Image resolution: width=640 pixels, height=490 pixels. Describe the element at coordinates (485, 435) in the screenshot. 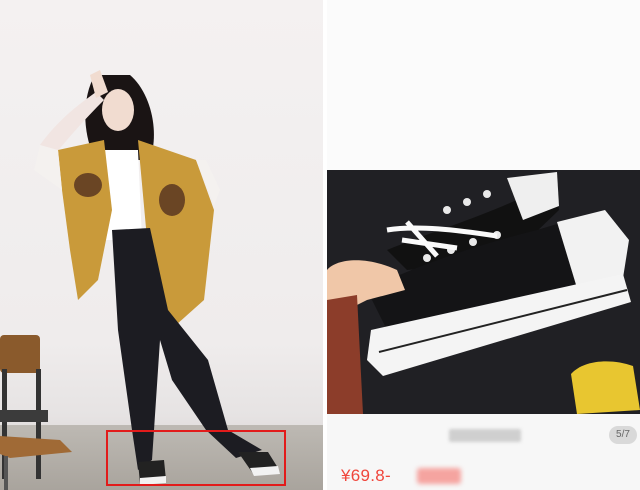

I see `blurred-title` at that location.